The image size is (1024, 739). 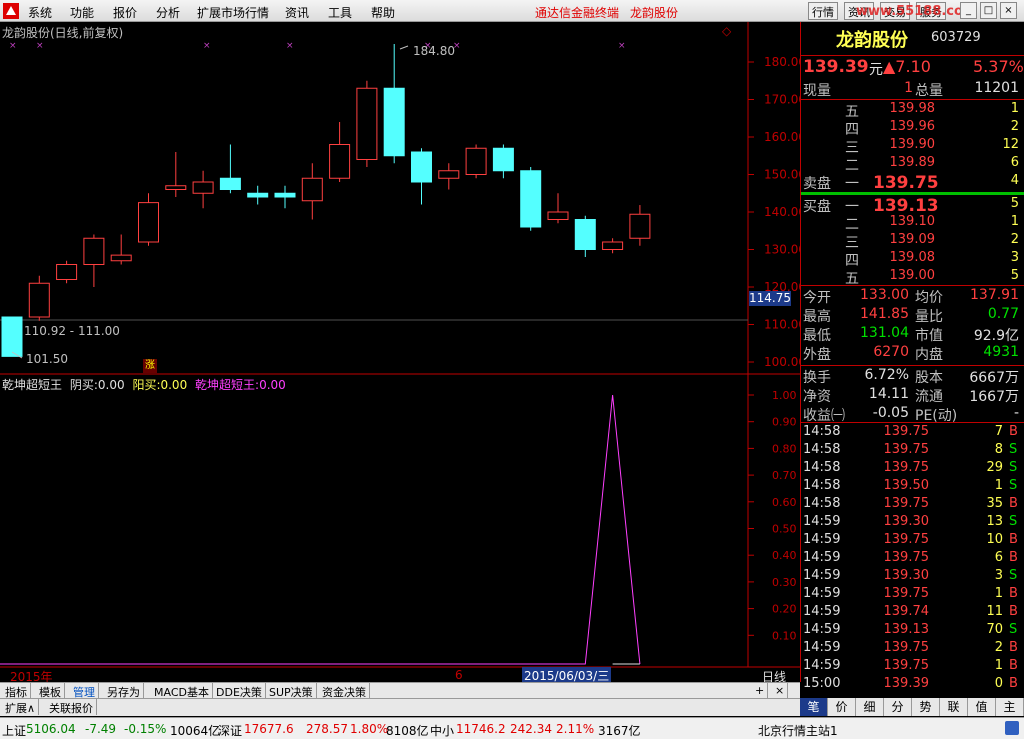 I want to click on indicator-tab: 管理, so click(x=84, y=691).